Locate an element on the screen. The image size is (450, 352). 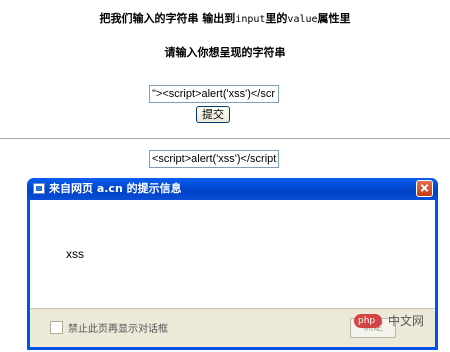
dialog-title: 来自网页 a.cn 的提示信息 is located at coordinates (115, 188).